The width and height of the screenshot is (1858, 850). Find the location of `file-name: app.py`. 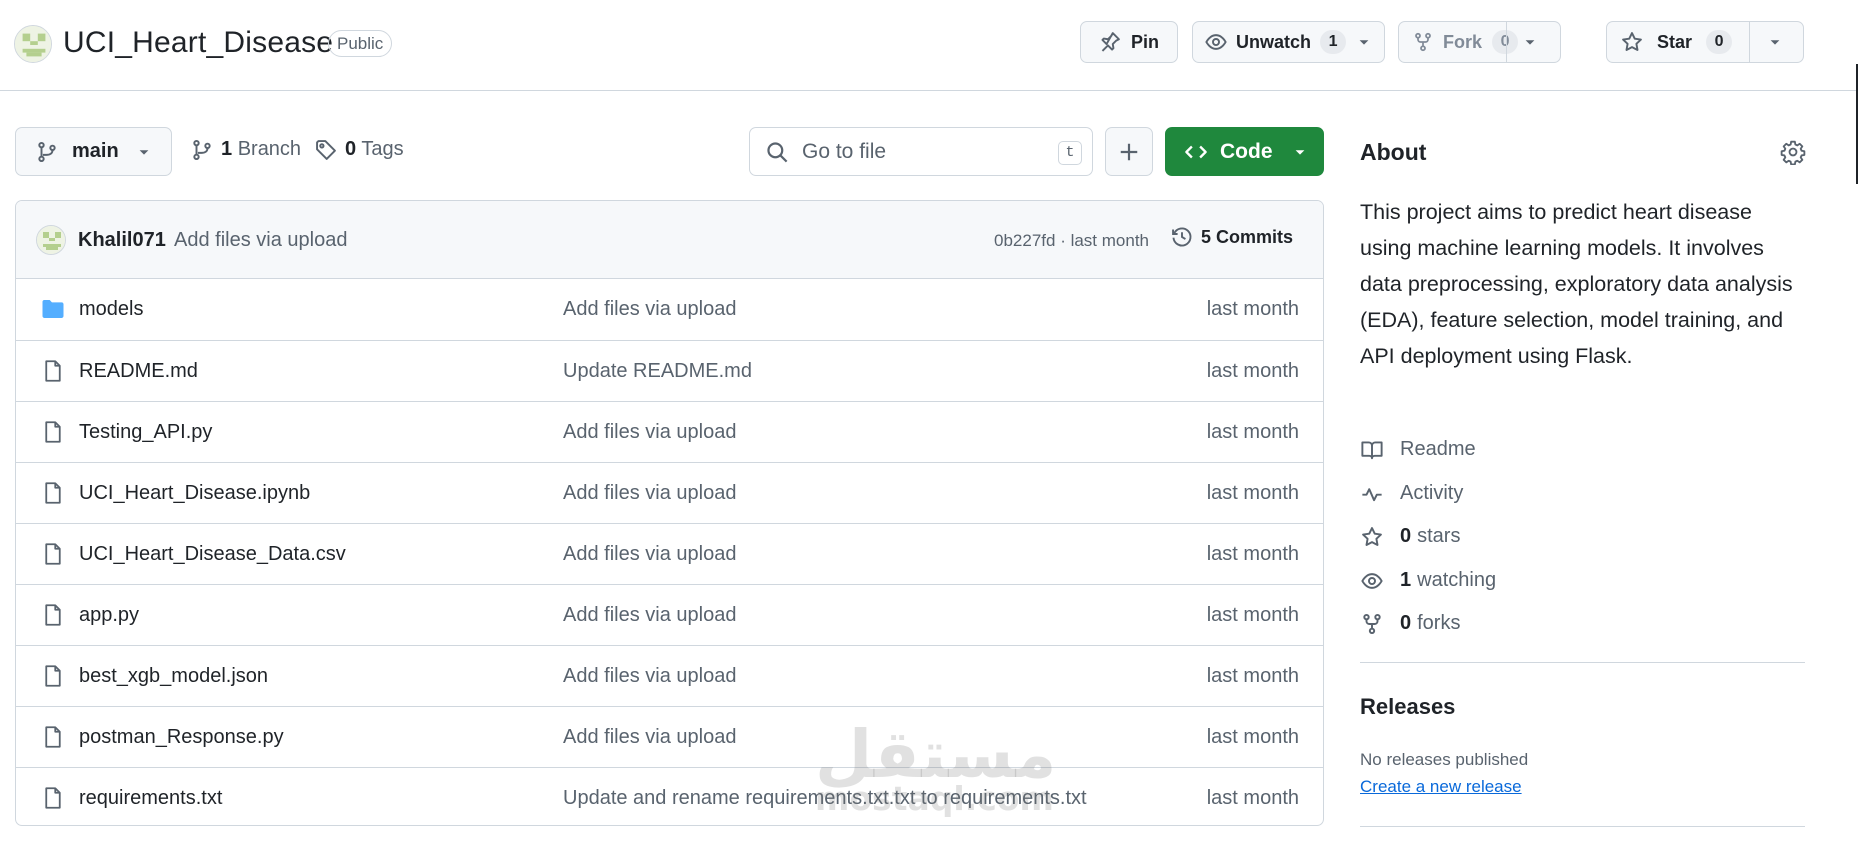

file-name: app.py is located at coordinates (109, 615).